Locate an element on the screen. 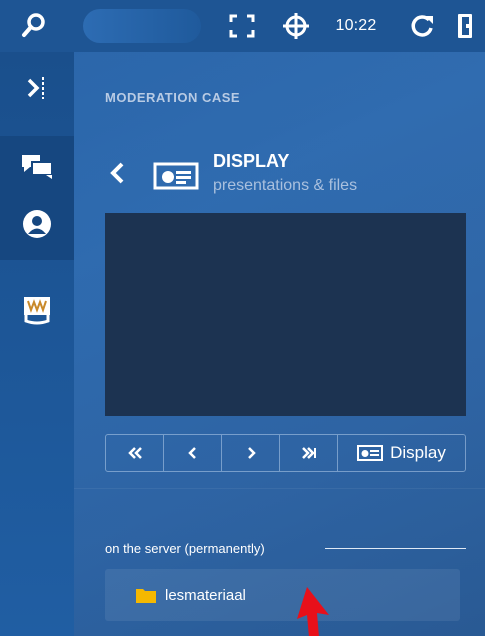 The width and height of the screenshot is (485, 636). chevron-right-icon is located at coordinates (251, 453).